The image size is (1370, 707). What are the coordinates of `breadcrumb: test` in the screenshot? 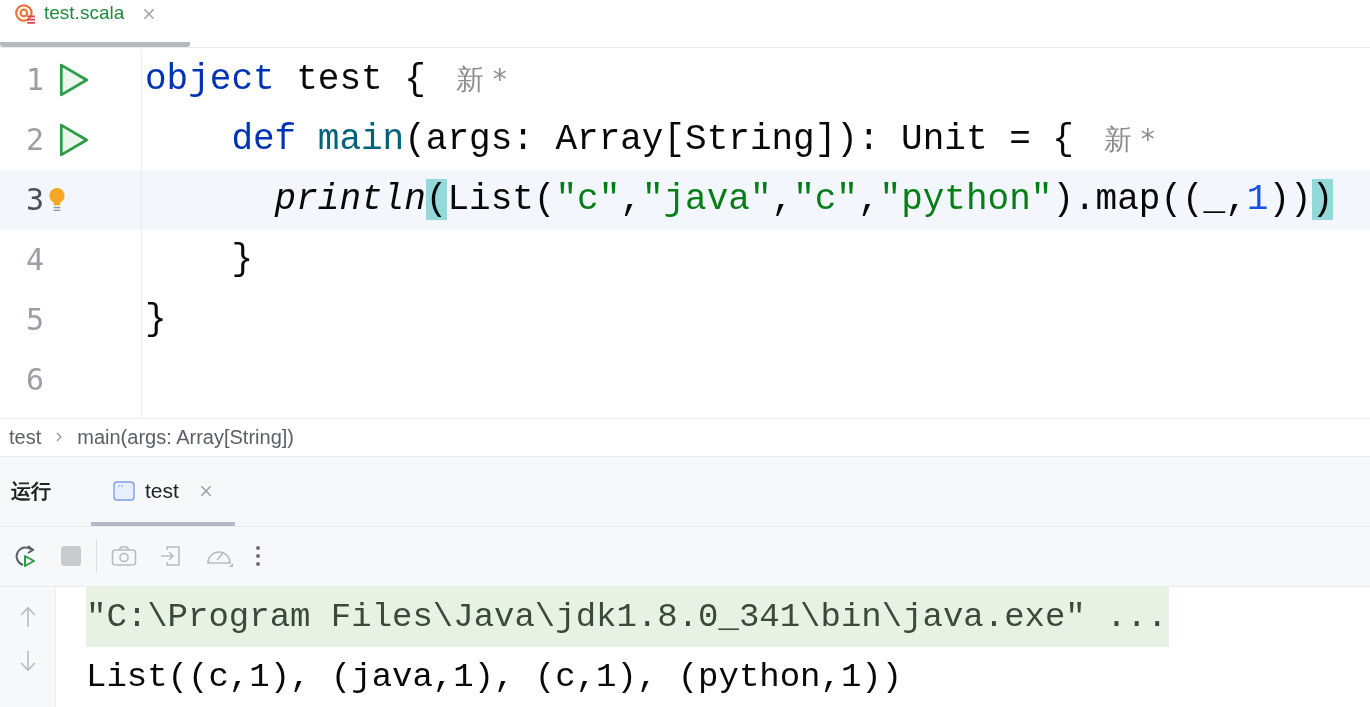 It's located at (25, 437).